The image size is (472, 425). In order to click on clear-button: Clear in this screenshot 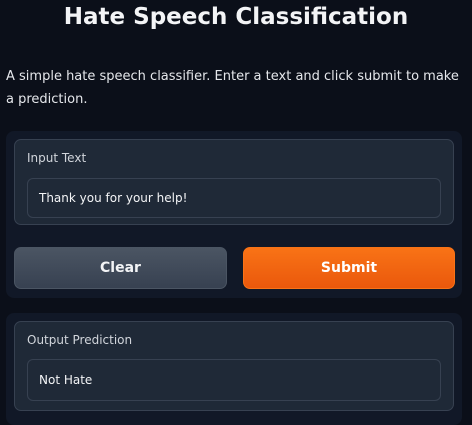, I will do `click(120, 268)`.